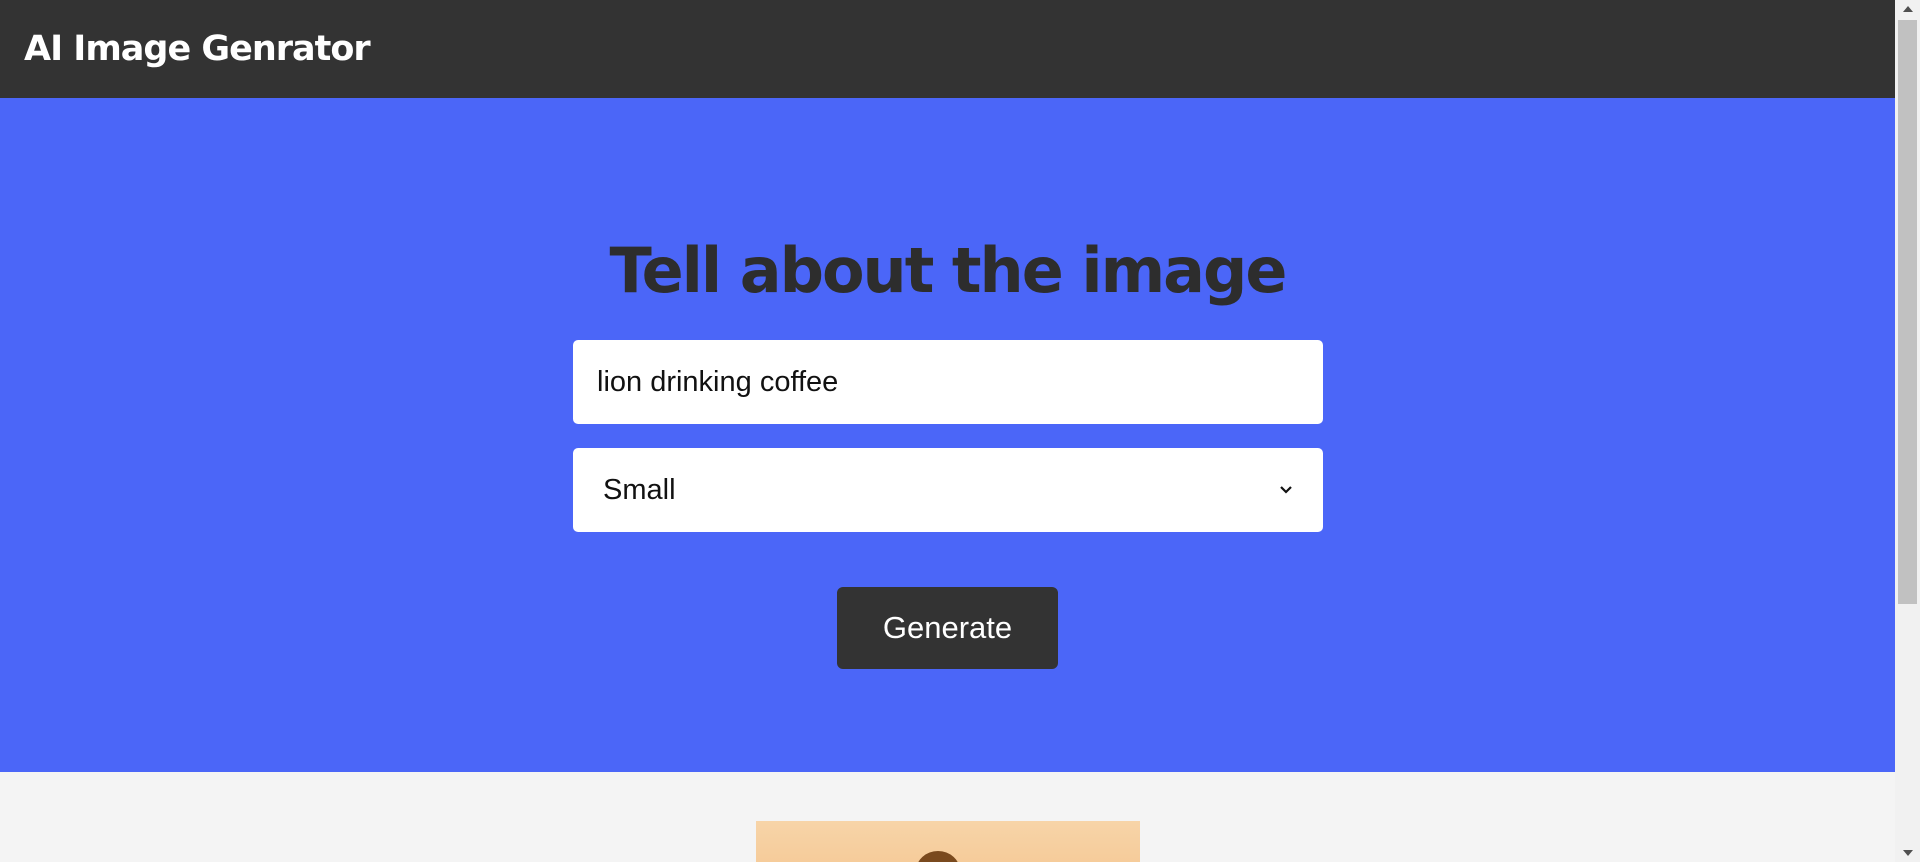 The height and width of the screenshot is (862, 1920). Describe the element at coordinates (948, 382) in the screenshot. I see `prompt-input` at that location.